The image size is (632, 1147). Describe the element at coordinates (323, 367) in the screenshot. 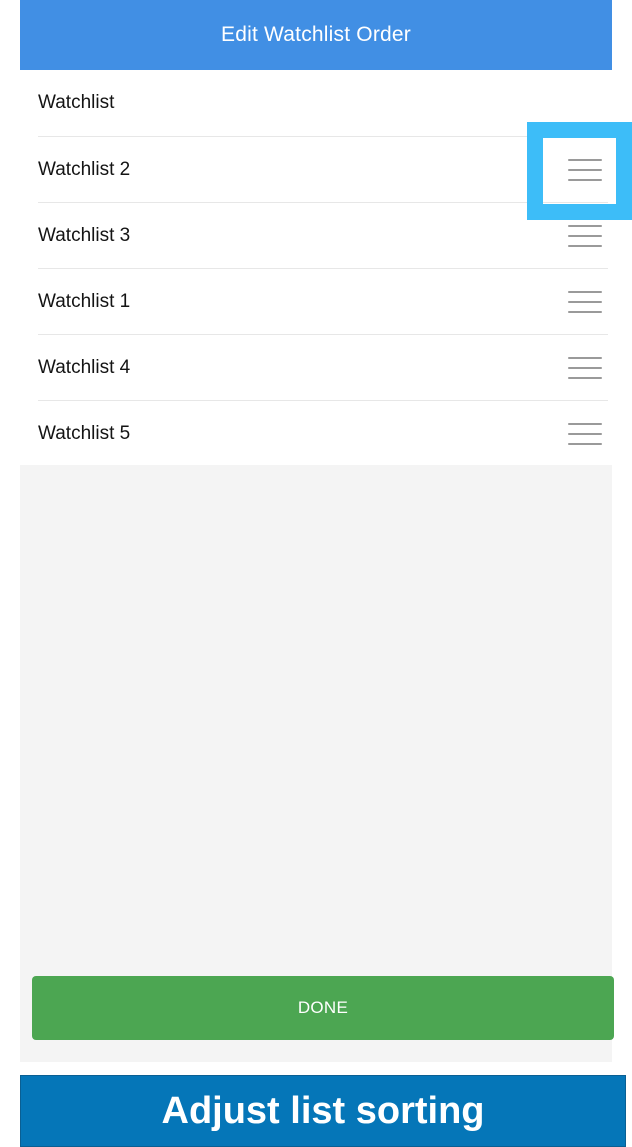

I see `list-item: Watchlist 4` at that location.